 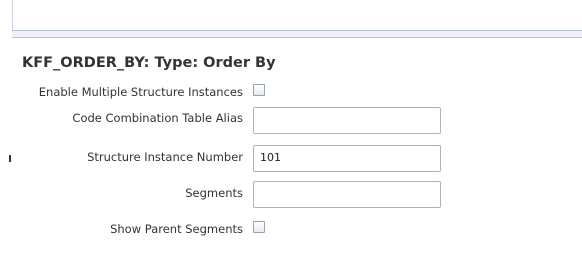 I want to click on show-parent-segments-checkbox, so click(x=259, y=227).